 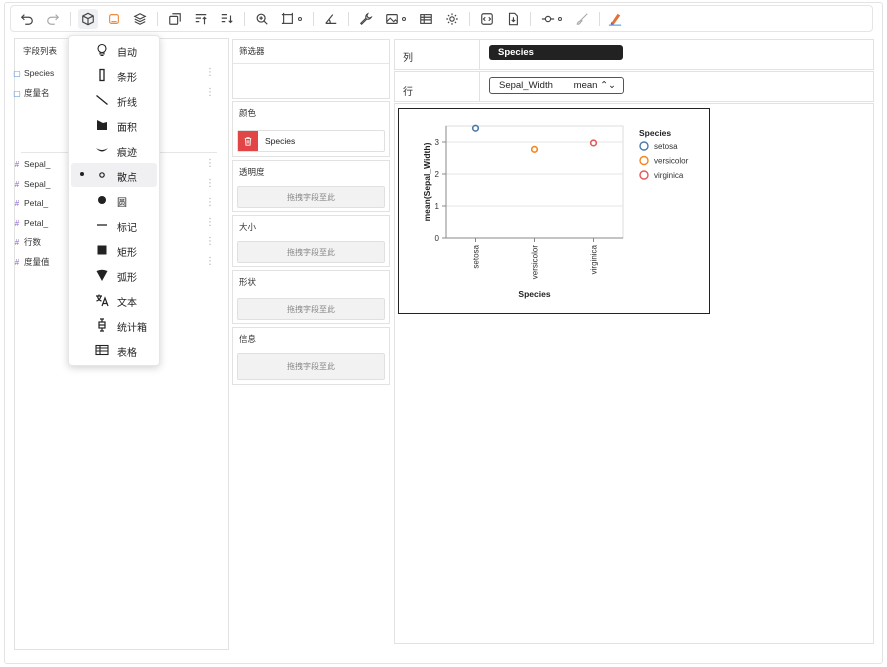 What do you see at coordinates (669, 175) in the screenshot?
I see `legend-label-virginica: virginica` at bounding box center [669, 175].